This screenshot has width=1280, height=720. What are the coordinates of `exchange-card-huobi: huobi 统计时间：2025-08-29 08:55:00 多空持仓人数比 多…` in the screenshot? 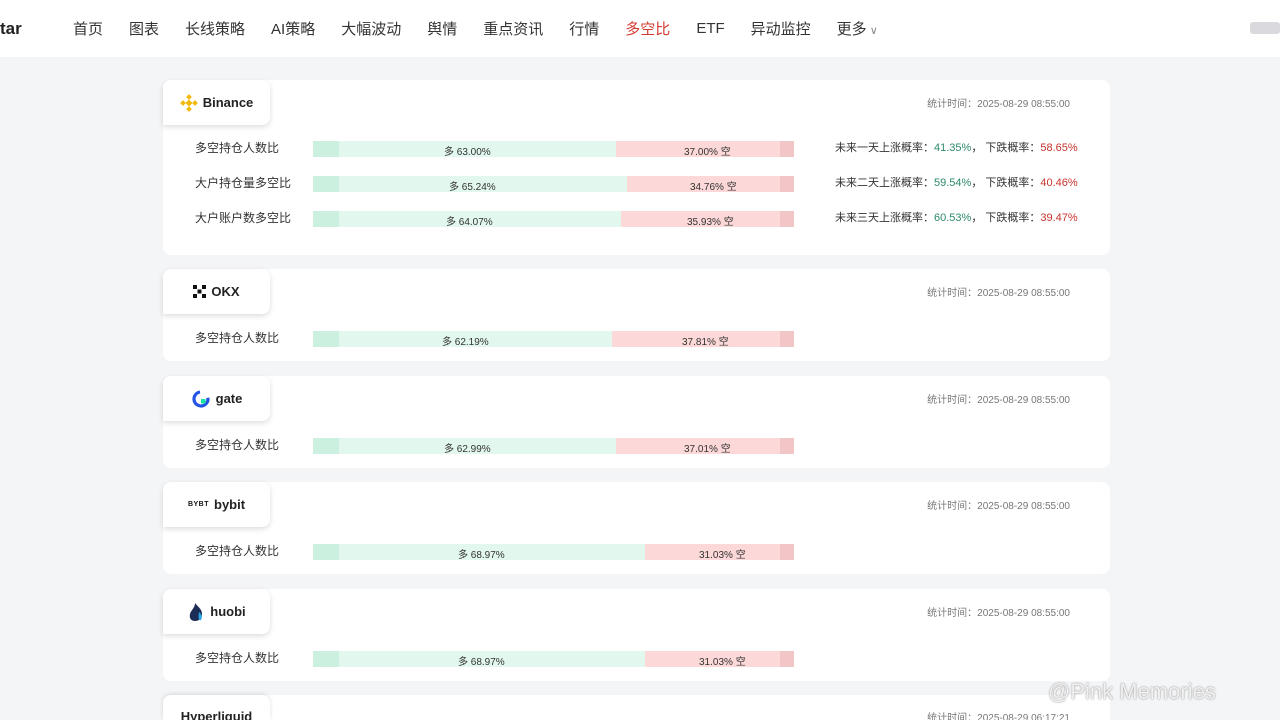 It's located at (636, 635).